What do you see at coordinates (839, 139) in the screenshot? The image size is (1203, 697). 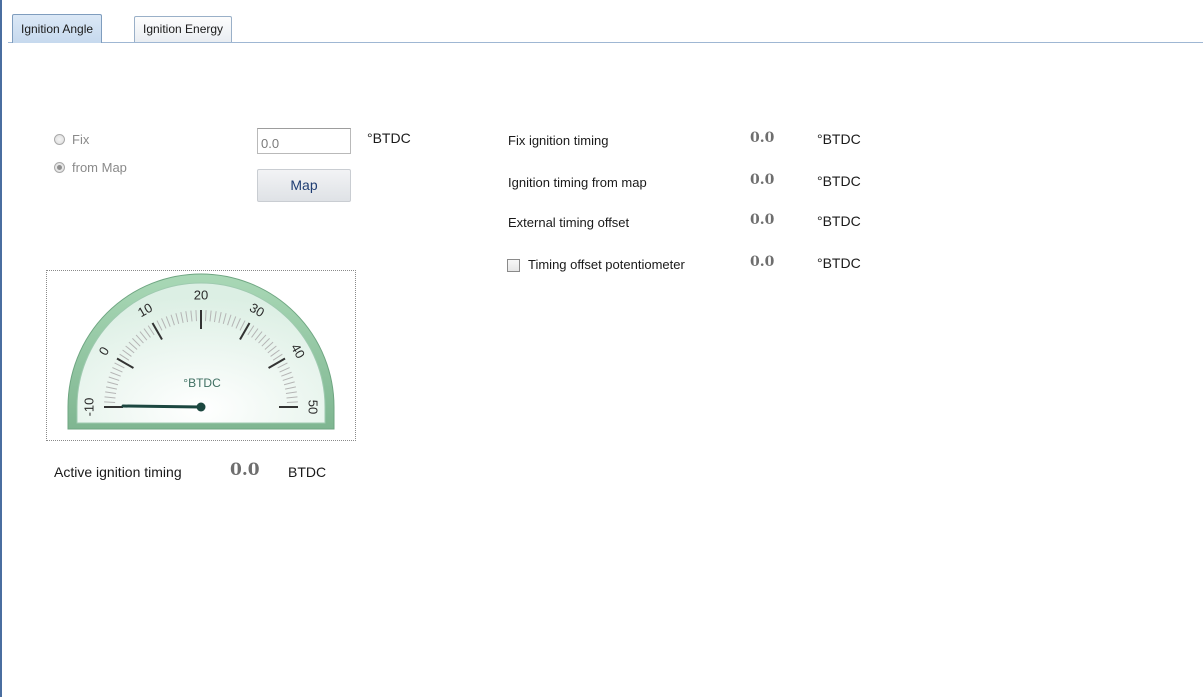 I see `fix-ignition-timing-unit: °BTDC` at bounding box center [839, 139].